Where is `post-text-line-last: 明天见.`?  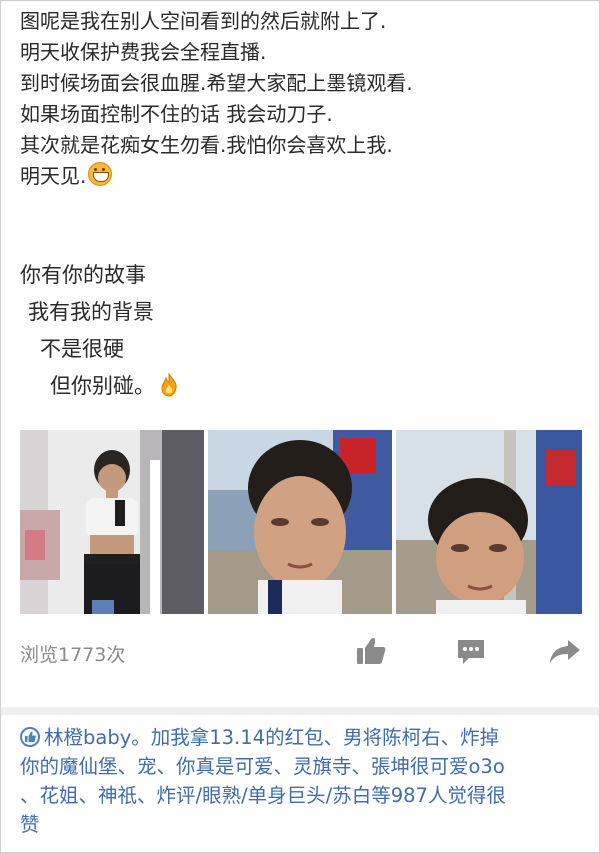
post-text-line-last: 明天见. is located at coordinates (216, 176).